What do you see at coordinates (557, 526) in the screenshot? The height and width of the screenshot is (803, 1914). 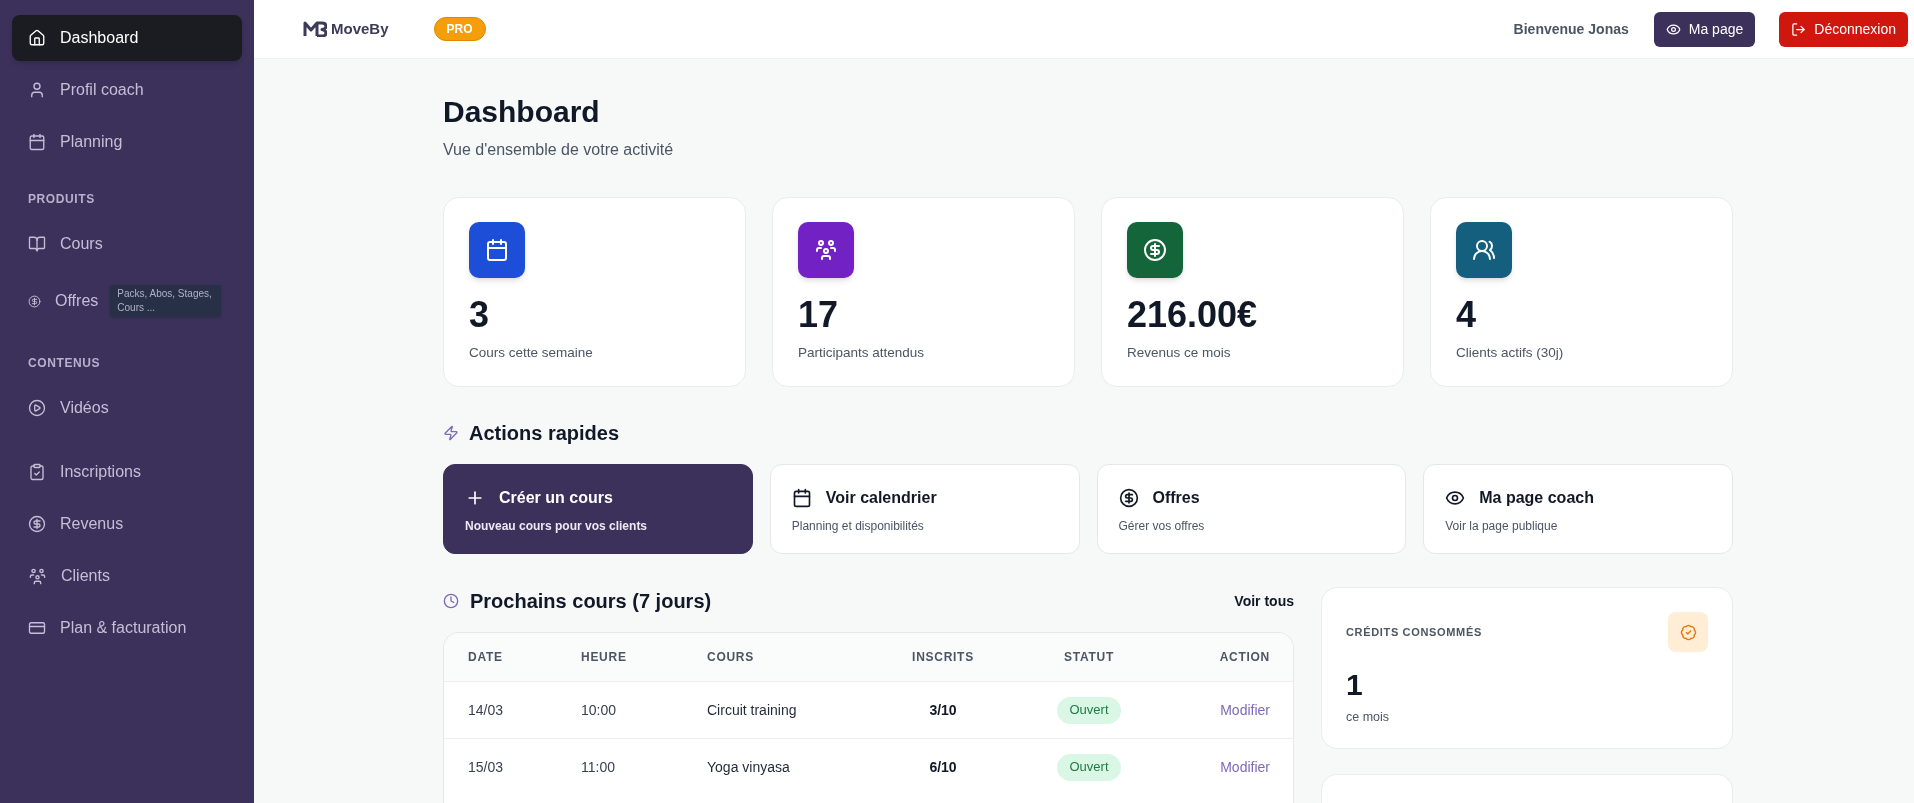 I see `action-description: Nouveau cours pour vos clients` at bounding box center [557, 526].